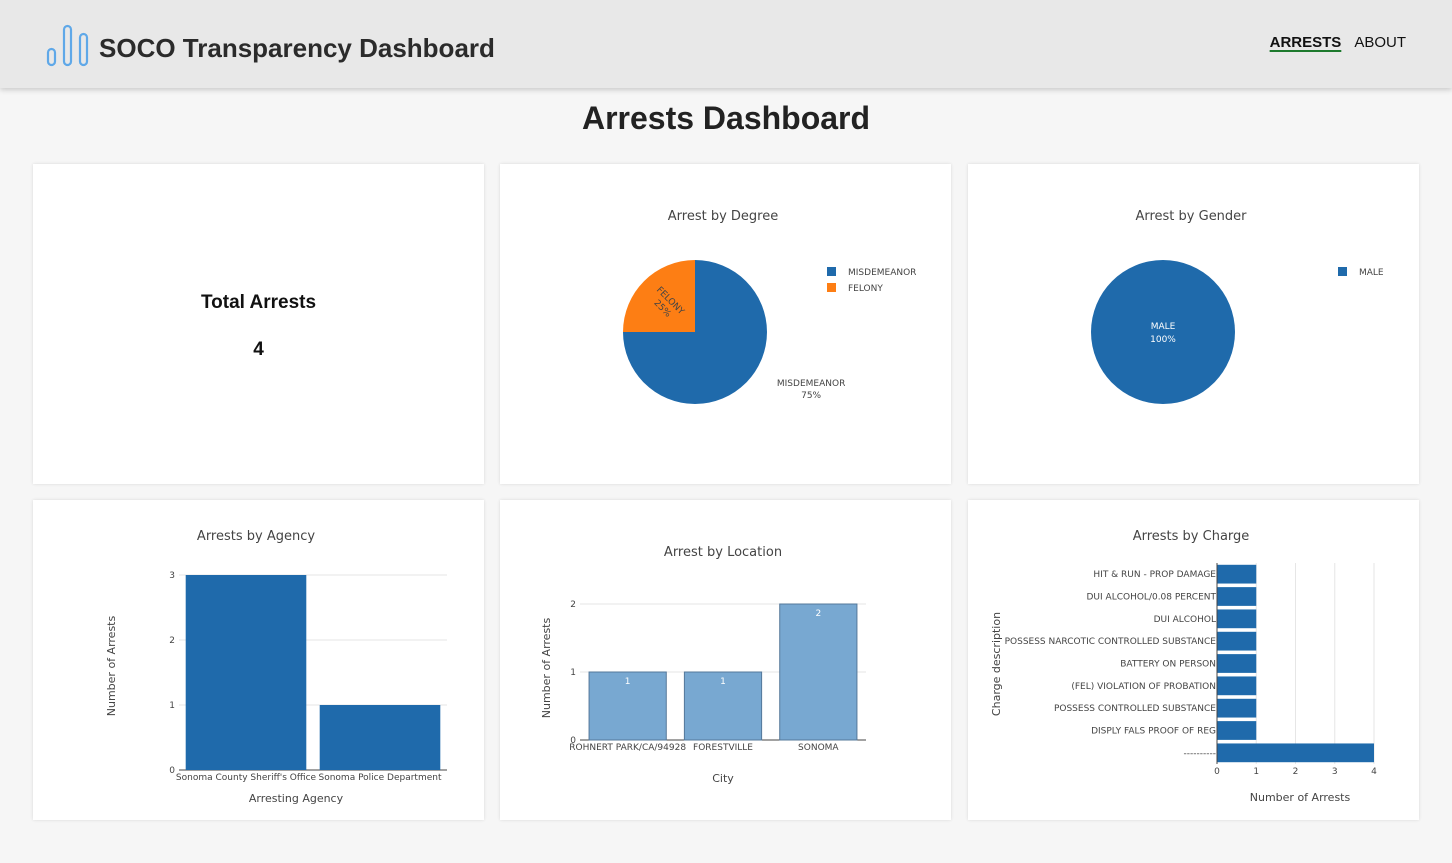 This screenshot has height=863, width=1452. Describe the element at coordinates (811, 396) in the screenshot. I see `slice-percent: 75%` at that location.